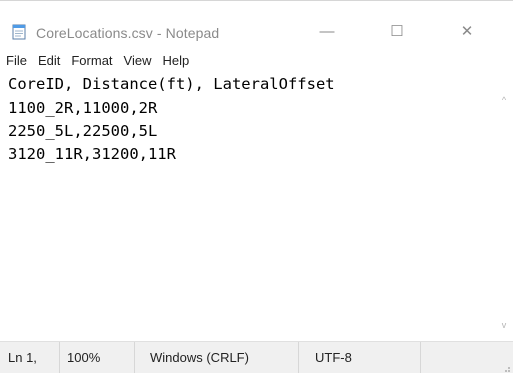 The image size is (513, 376). Describe the element at coordinates (83, 131) in the screenshot. I see `text-line: 2250_5L,22500,5L` at that location.